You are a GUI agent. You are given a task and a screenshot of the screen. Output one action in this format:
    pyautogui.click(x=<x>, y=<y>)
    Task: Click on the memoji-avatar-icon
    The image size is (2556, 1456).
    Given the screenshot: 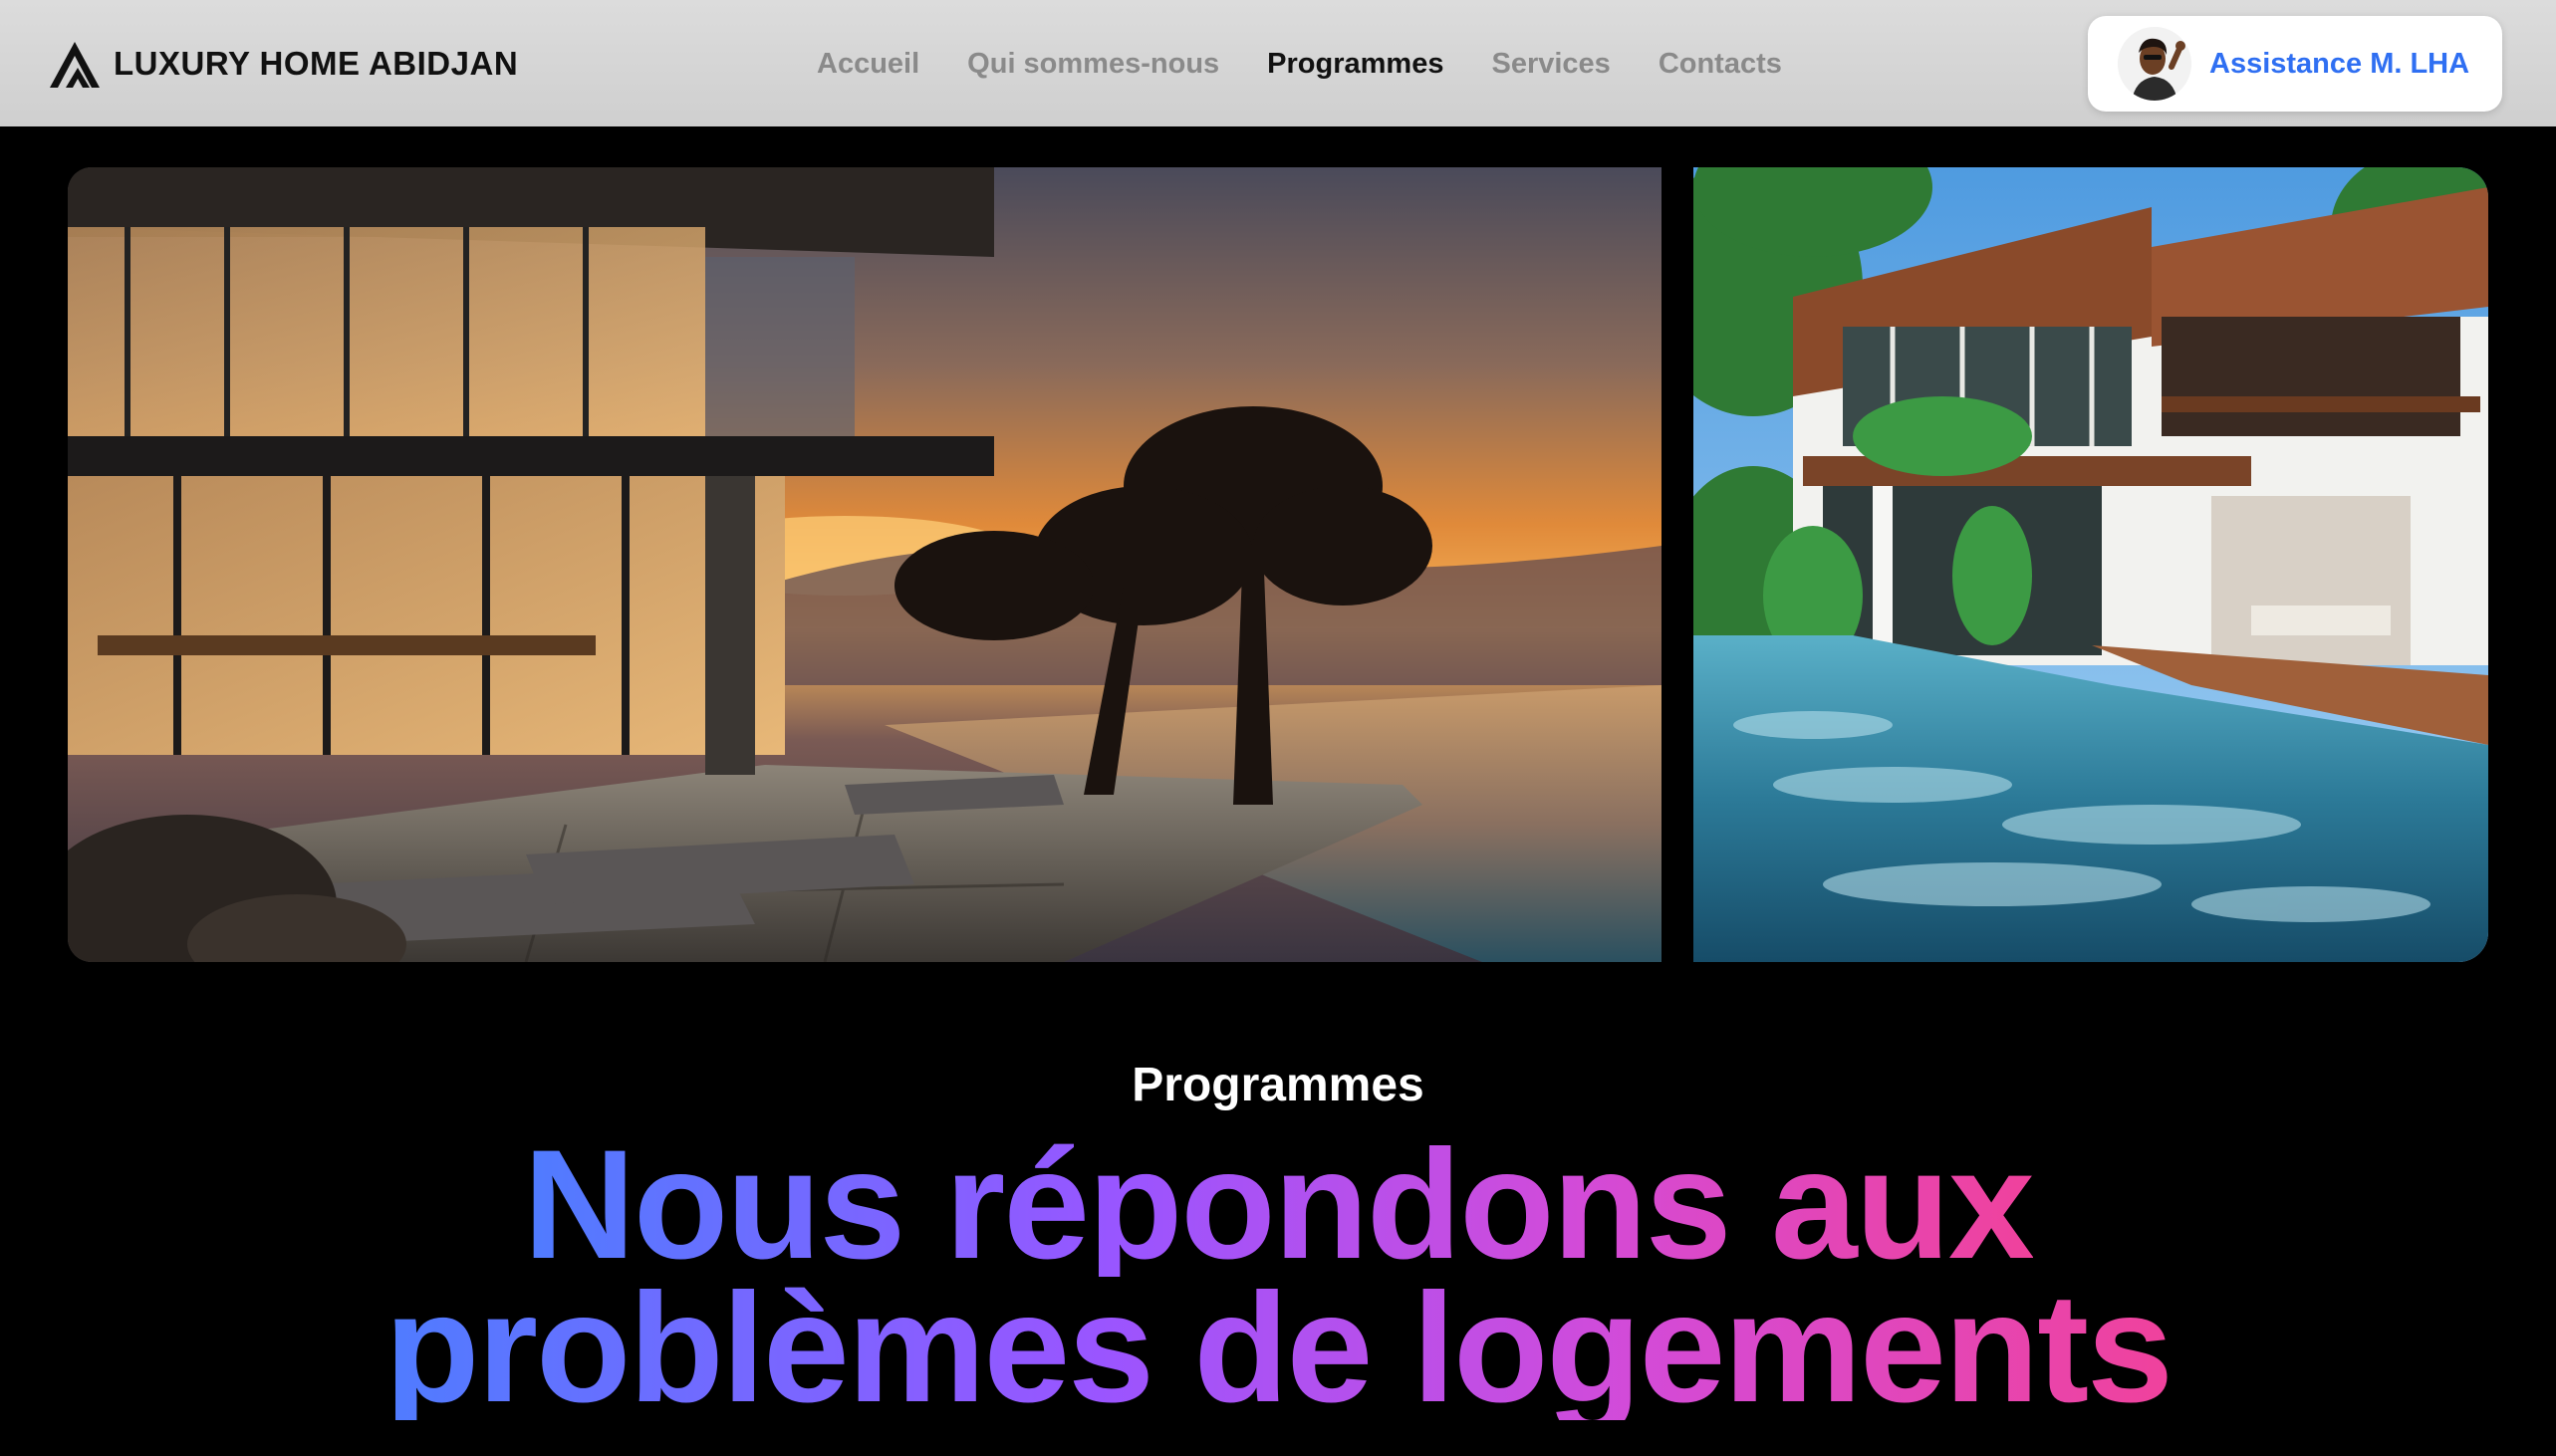 What is the action you would take?
    pyautogui.click(x=2154, y=64)
    